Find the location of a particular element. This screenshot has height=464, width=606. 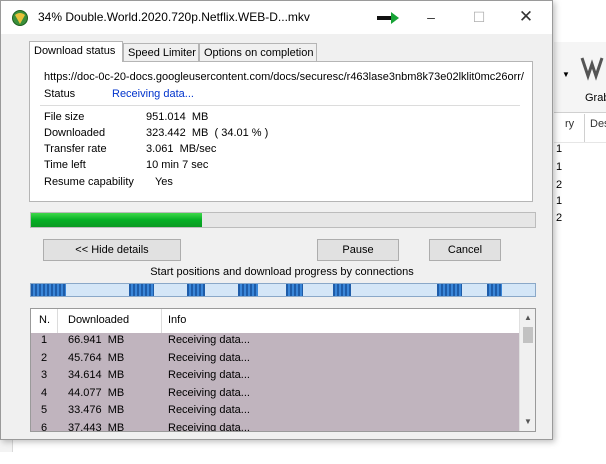

connection-downloaded: 44.077 MB is located at coordinates (96, 392).